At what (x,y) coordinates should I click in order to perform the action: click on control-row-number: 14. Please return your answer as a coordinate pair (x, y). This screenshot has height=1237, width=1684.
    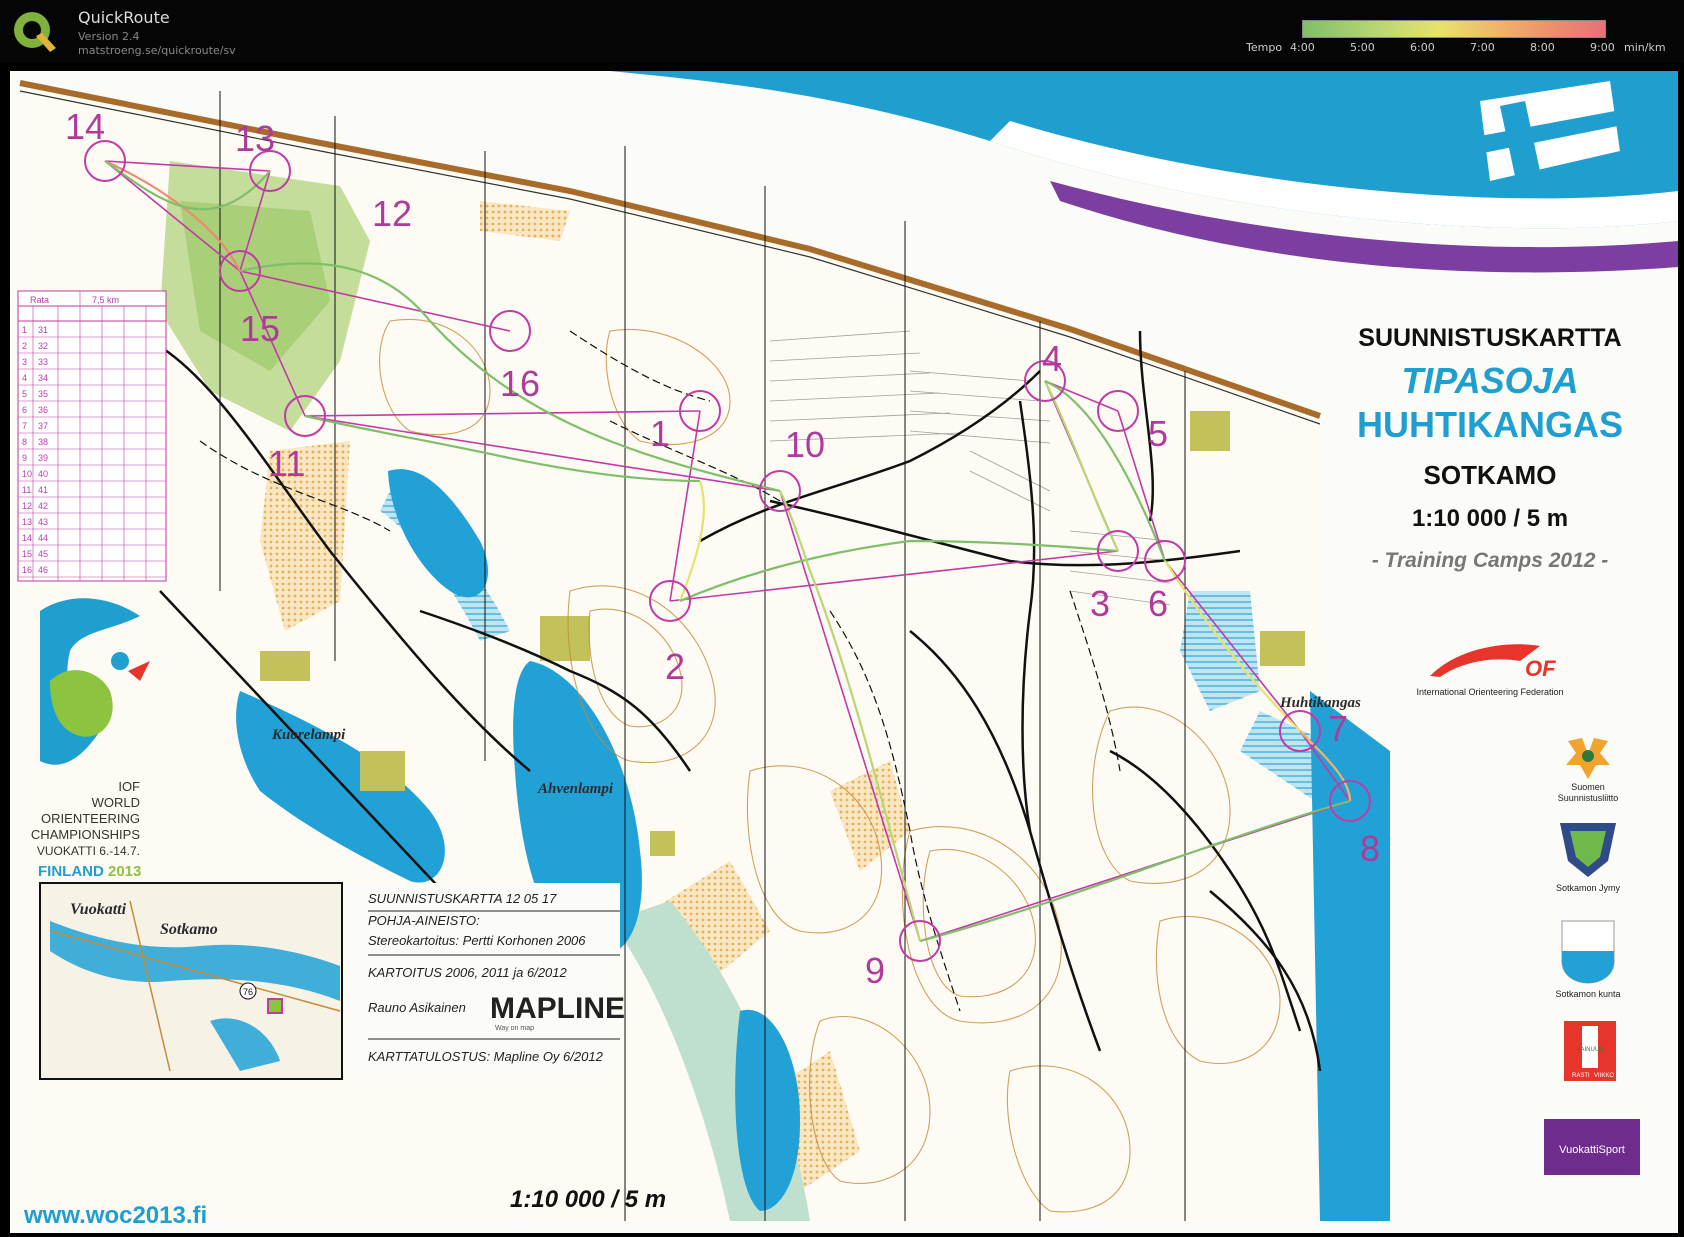
    Looking at the image, I should click on (27, 538).